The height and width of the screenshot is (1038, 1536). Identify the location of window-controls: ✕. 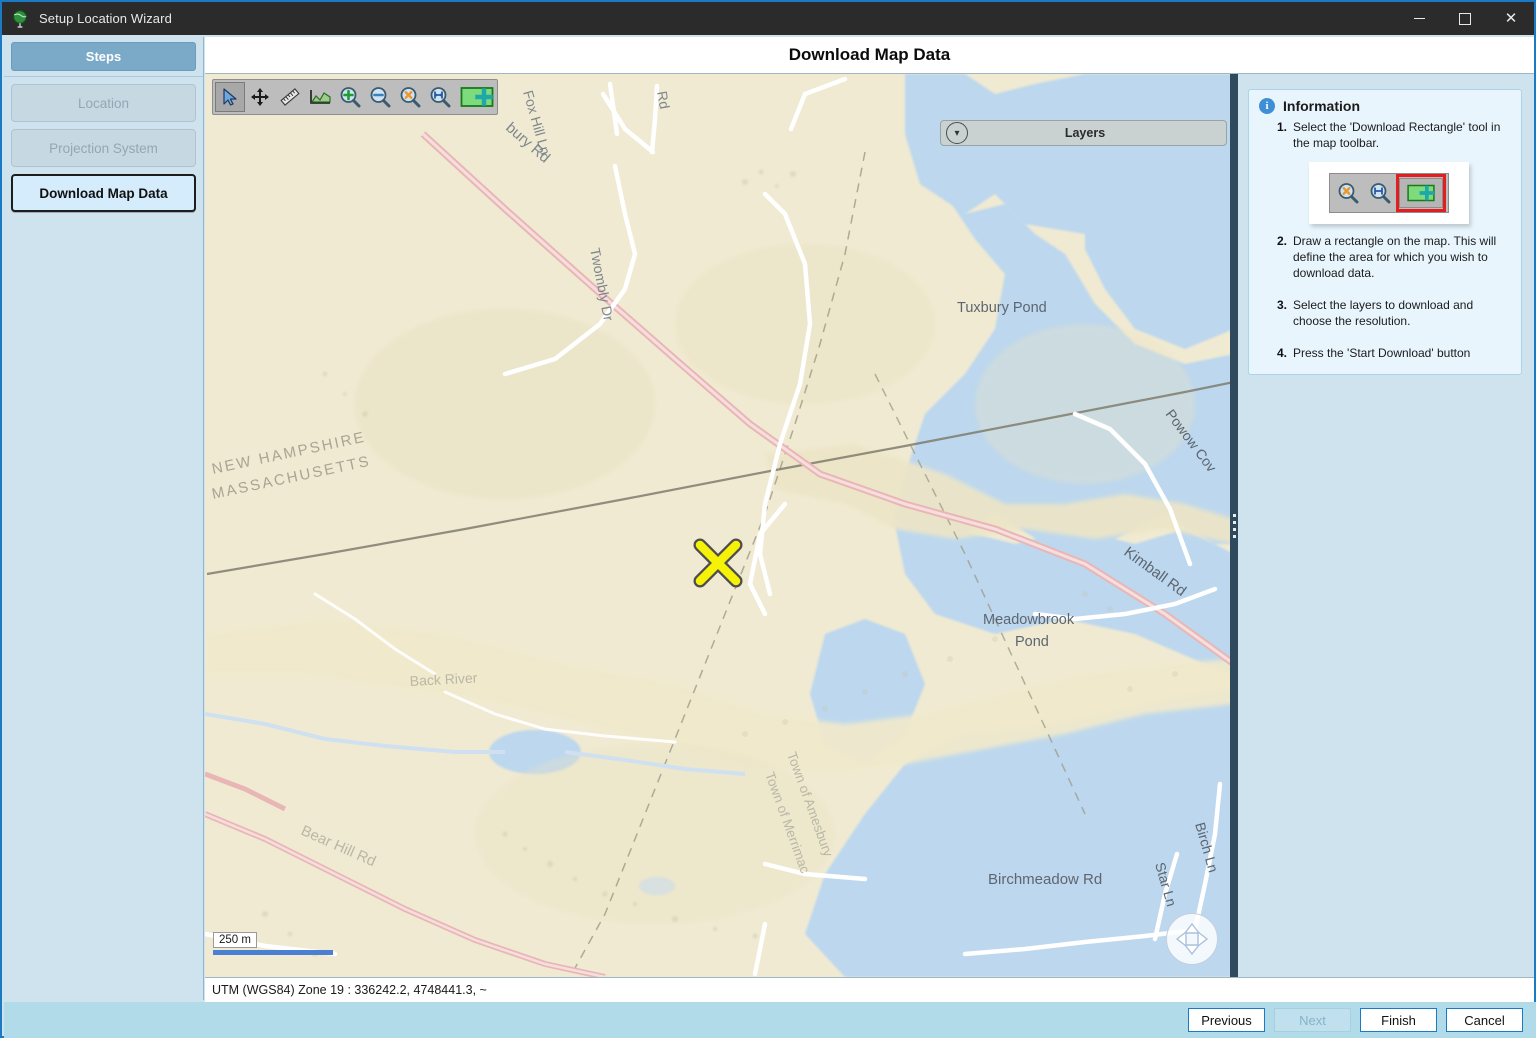
(1465, 18).